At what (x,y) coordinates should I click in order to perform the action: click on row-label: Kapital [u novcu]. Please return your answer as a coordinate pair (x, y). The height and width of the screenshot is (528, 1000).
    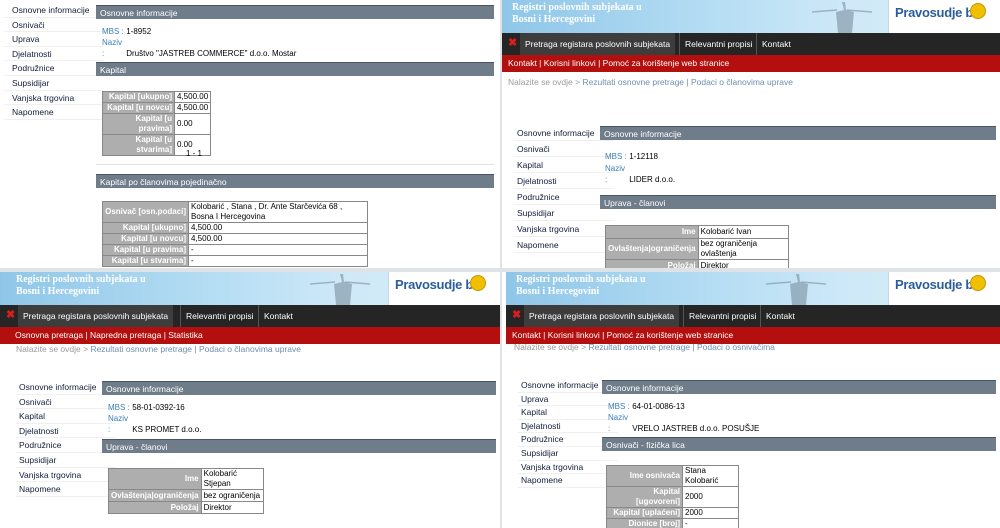
    Looking at the image, I should click on (138, 108).